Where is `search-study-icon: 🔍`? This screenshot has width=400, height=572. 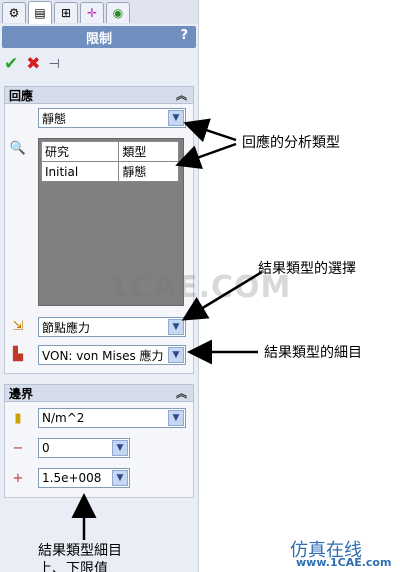
search-study-icon: 🔍 is located at coordinates (18, 148).